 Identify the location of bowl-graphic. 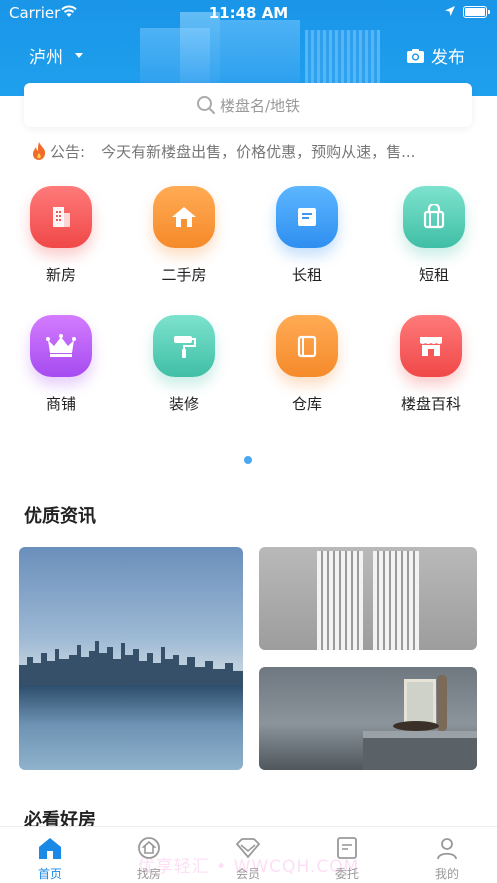
(416, 726).